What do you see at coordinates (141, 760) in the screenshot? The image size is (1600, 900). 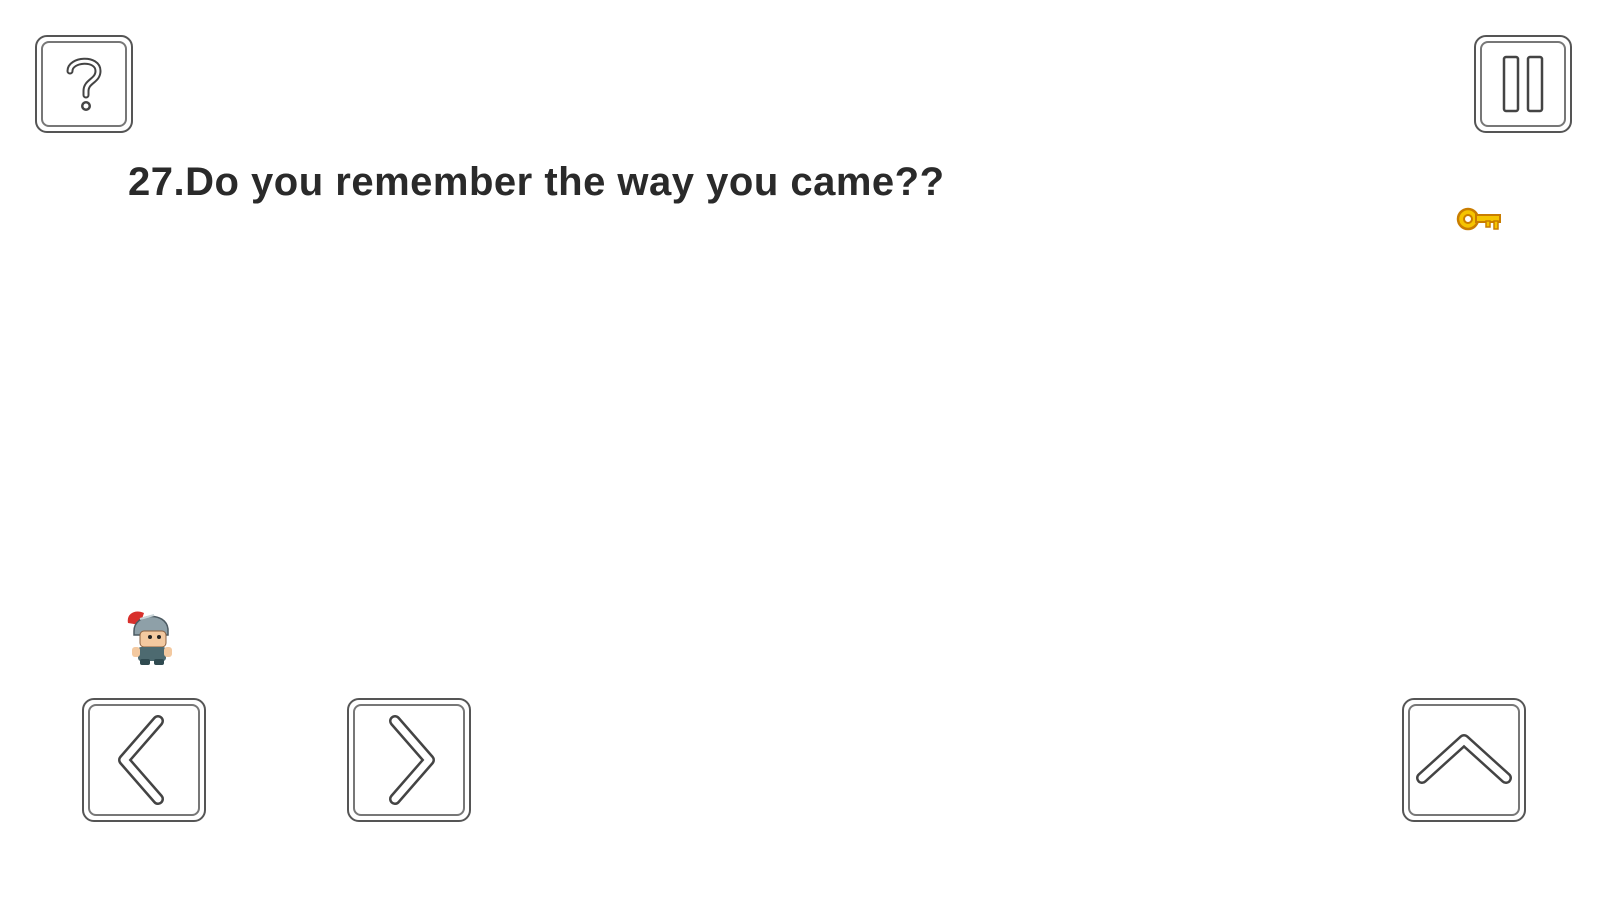 I see `chevron-left-icon` at bounding box center [141, 760].